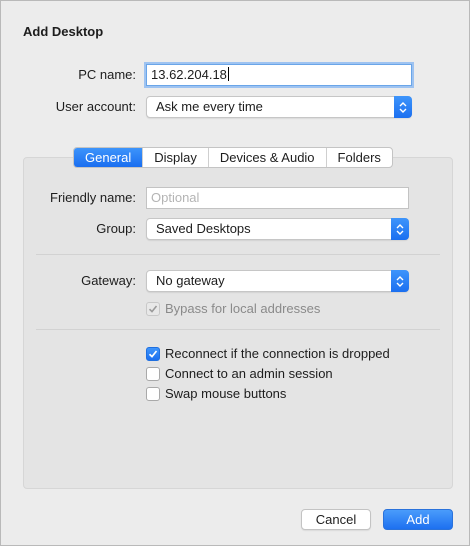  I want to click on gateway-popup: No gateway, so click(277, 281).